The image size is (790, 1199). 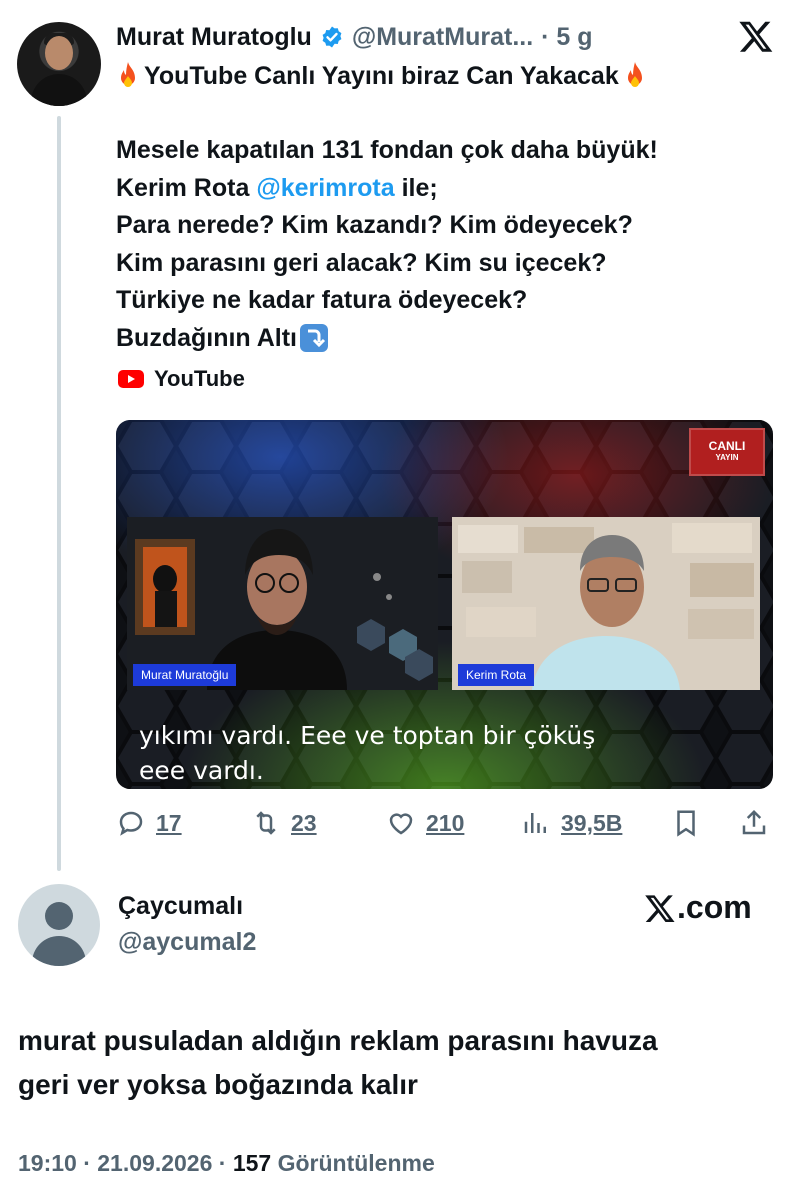 I want to click on author-avatar, so click(x=59, y=64).